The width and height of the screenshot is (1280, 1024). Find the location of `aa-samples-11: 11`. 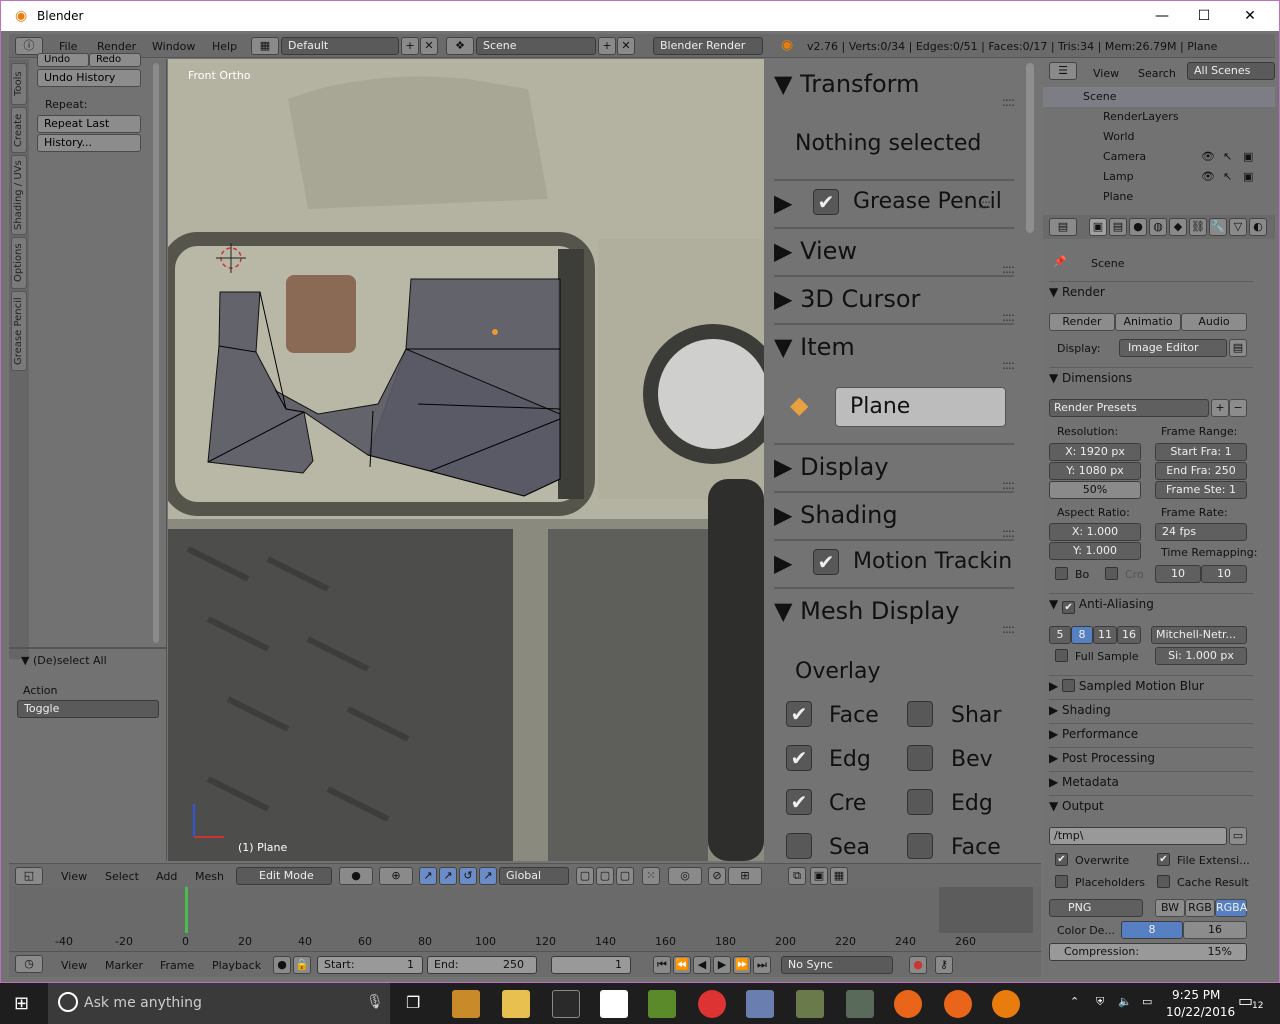

aa-samples-11: 11 is located at coordinates (1105, 635).